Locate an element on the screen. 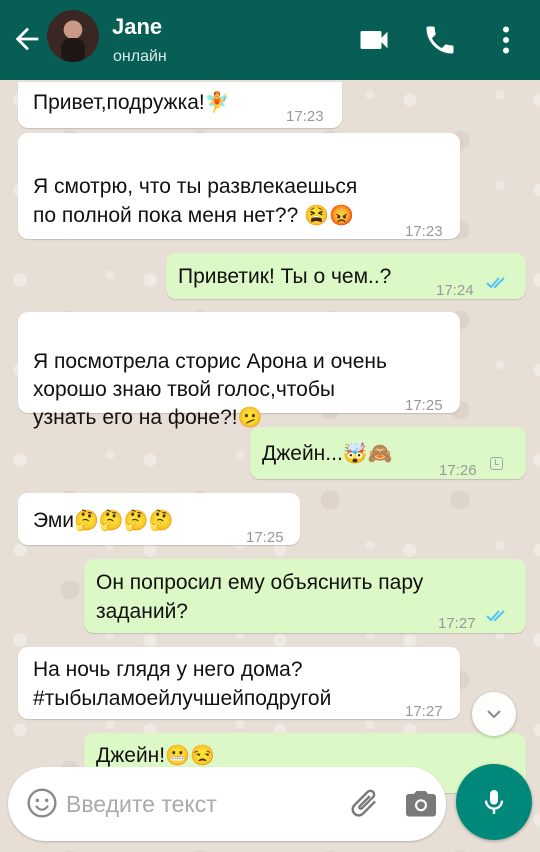 This screenshot has height=852, width=540. clock-icon is located at coordinates (496, 463).